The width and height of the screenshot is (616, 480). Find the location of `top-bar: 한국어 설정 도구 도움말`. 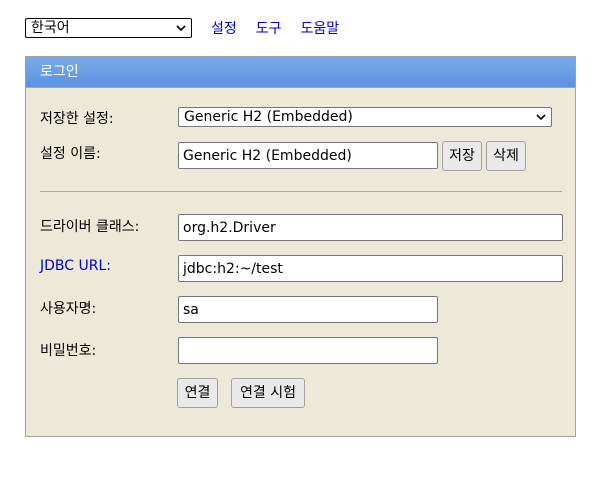

top-bar: 한국어 설정 도구 도움말 is located at coordinates (191, 28).